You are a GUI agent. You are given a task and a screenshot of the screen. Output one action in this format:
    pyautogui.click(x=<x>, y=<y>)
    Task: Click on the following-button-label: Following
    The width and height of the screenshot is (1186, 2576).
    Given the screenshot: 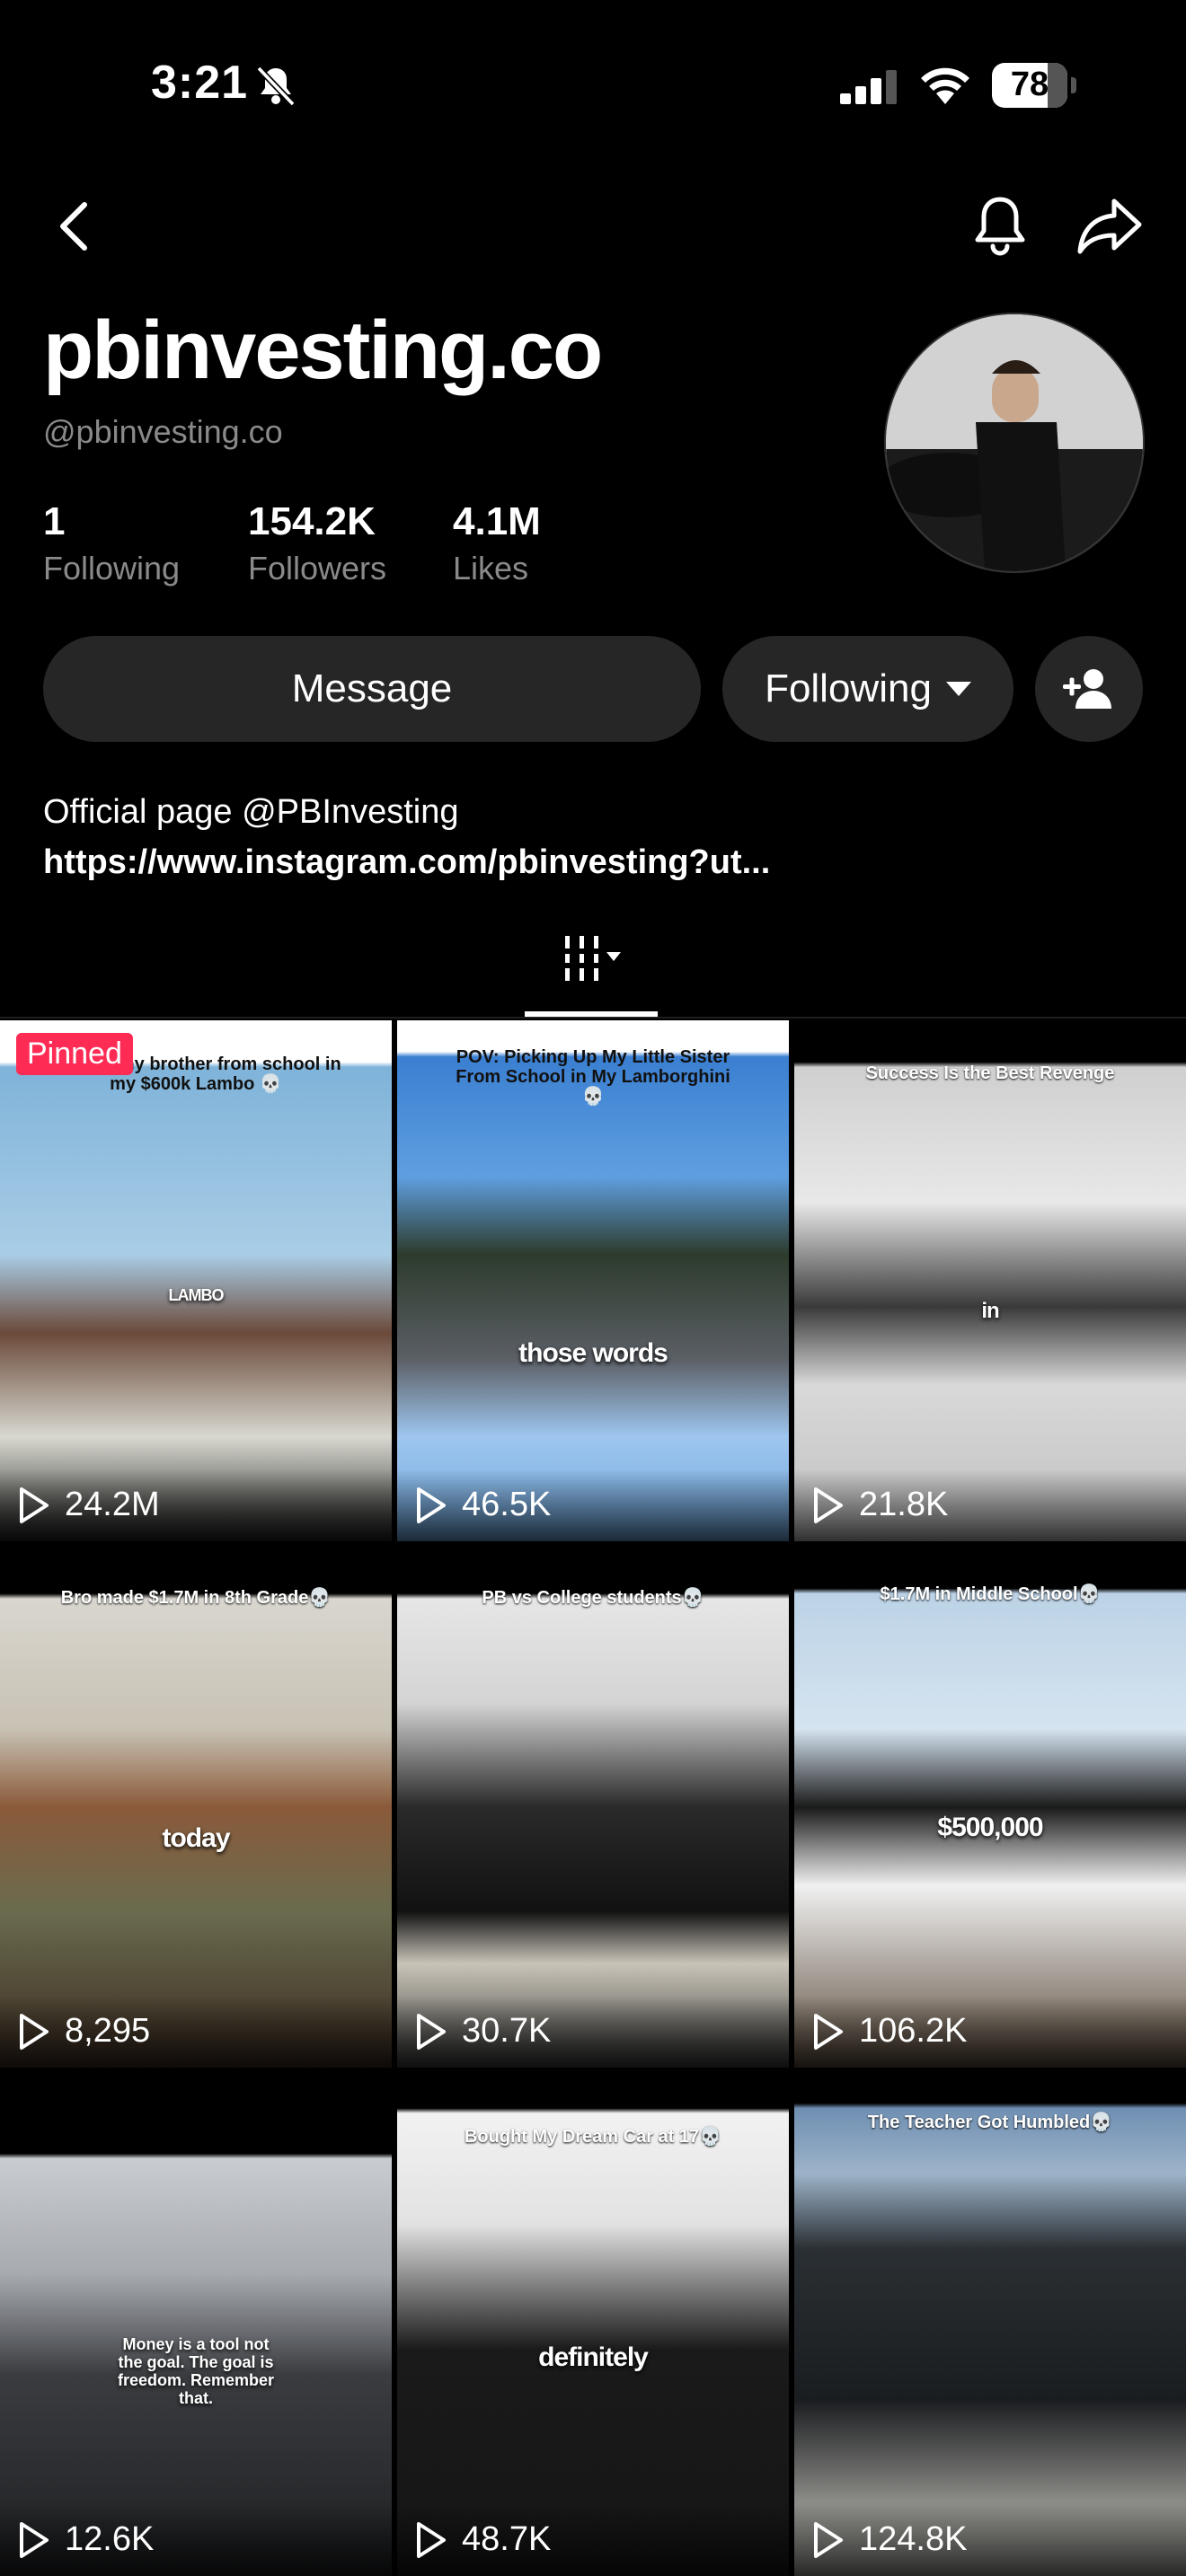 What is the action you would take?
    pyautogui.click(x=848, y=688)
    